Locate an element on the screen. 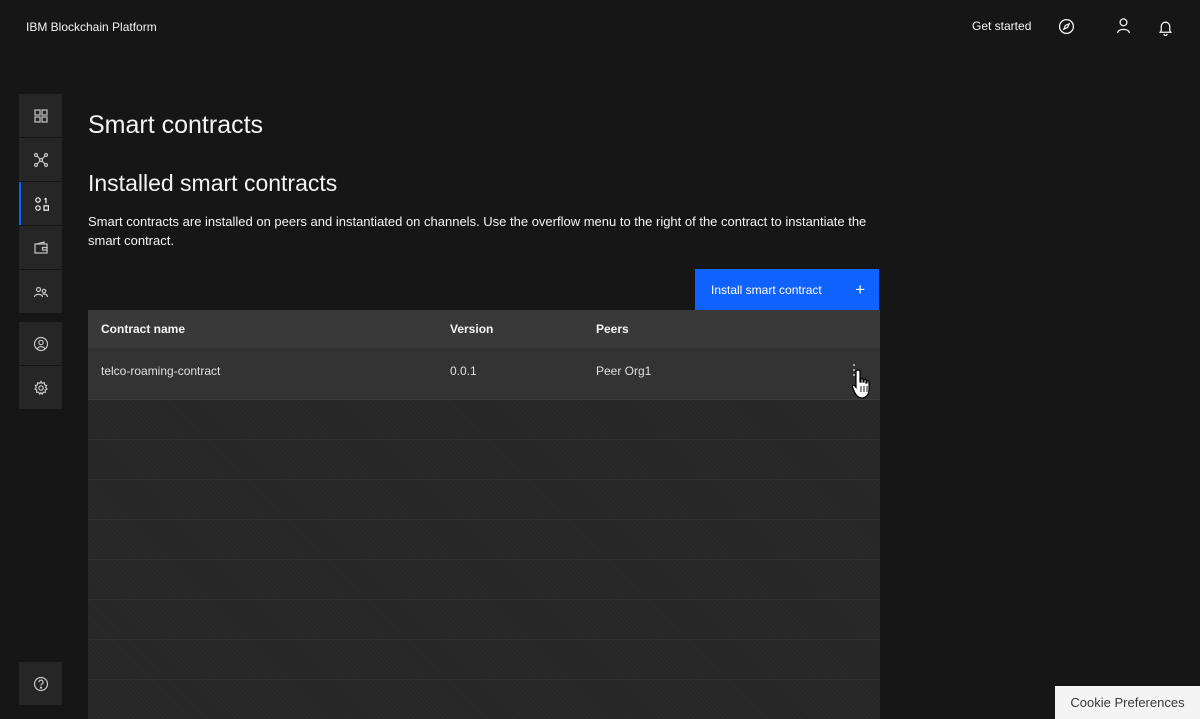  column-header-peers: Peers is located at coordinates (612, 329).